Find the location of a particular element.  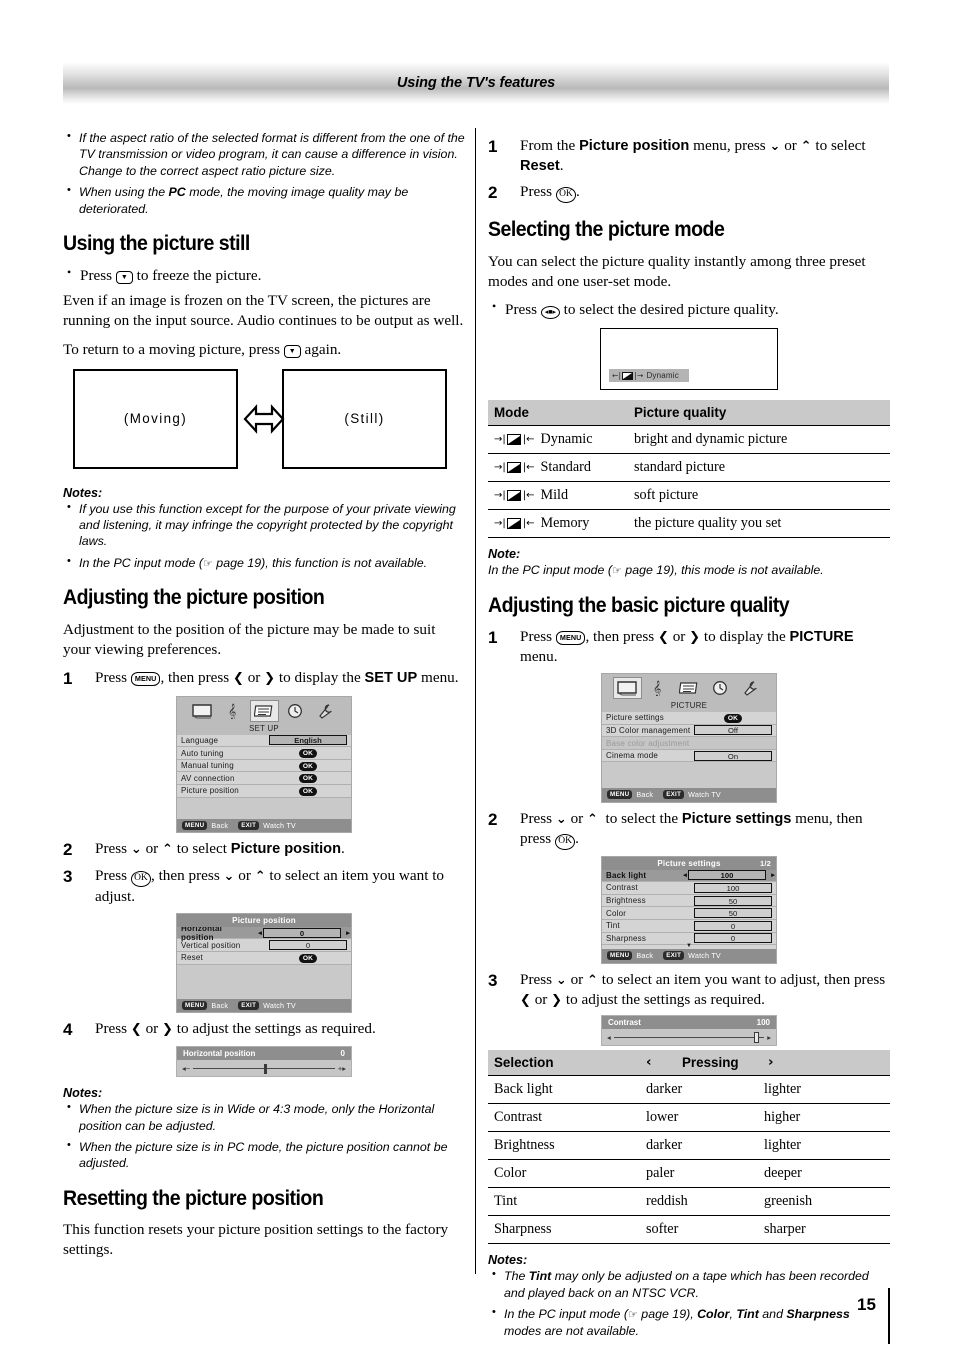

osd-row: Contrast 100 is located at coordinates (689, 888).